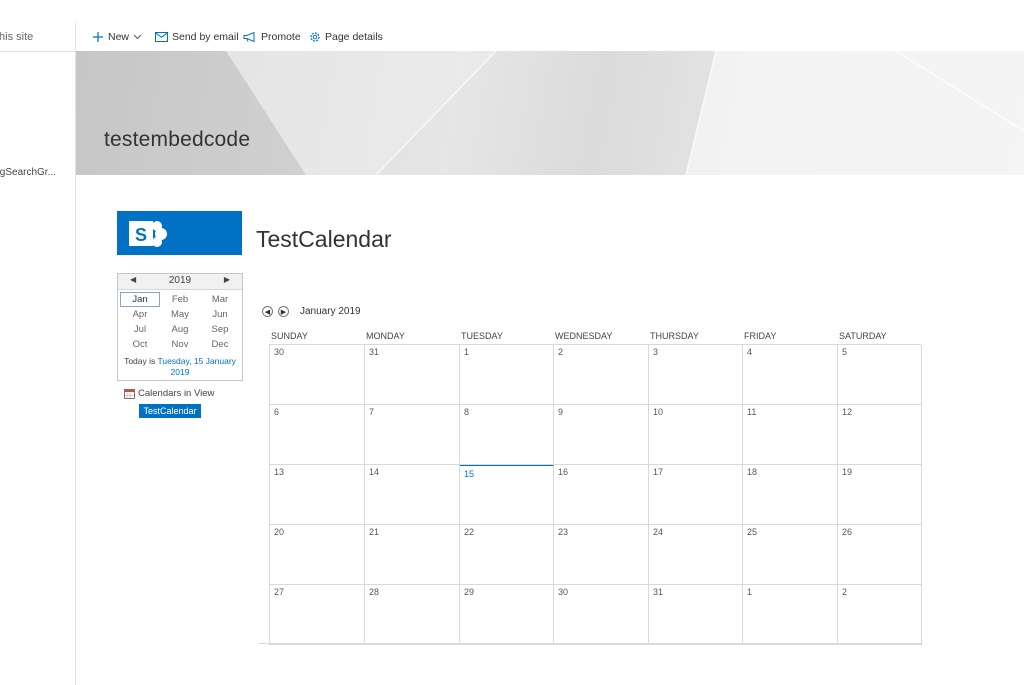 The height and width of the screenshot is (685, 1024). What do you see at coordinates (129, 393) in the screenshot?
I see `calendar-icon` at bounding box center [129, 393].